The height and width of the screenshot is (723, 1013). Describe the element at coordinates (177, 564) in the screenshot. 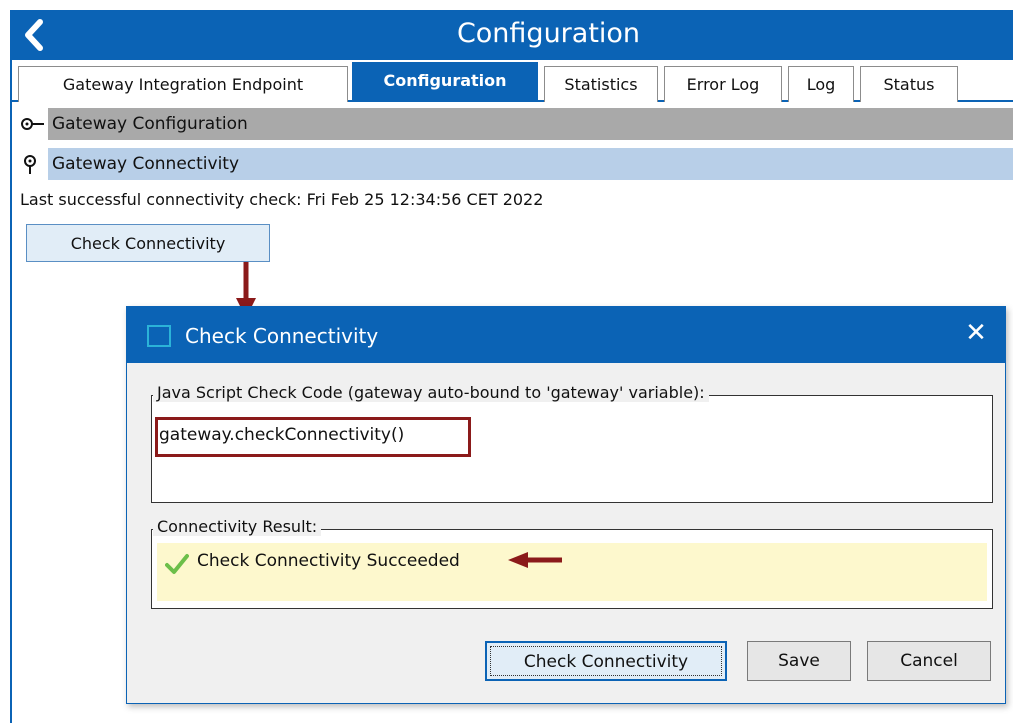

I see `checkmark-icon` at that location.